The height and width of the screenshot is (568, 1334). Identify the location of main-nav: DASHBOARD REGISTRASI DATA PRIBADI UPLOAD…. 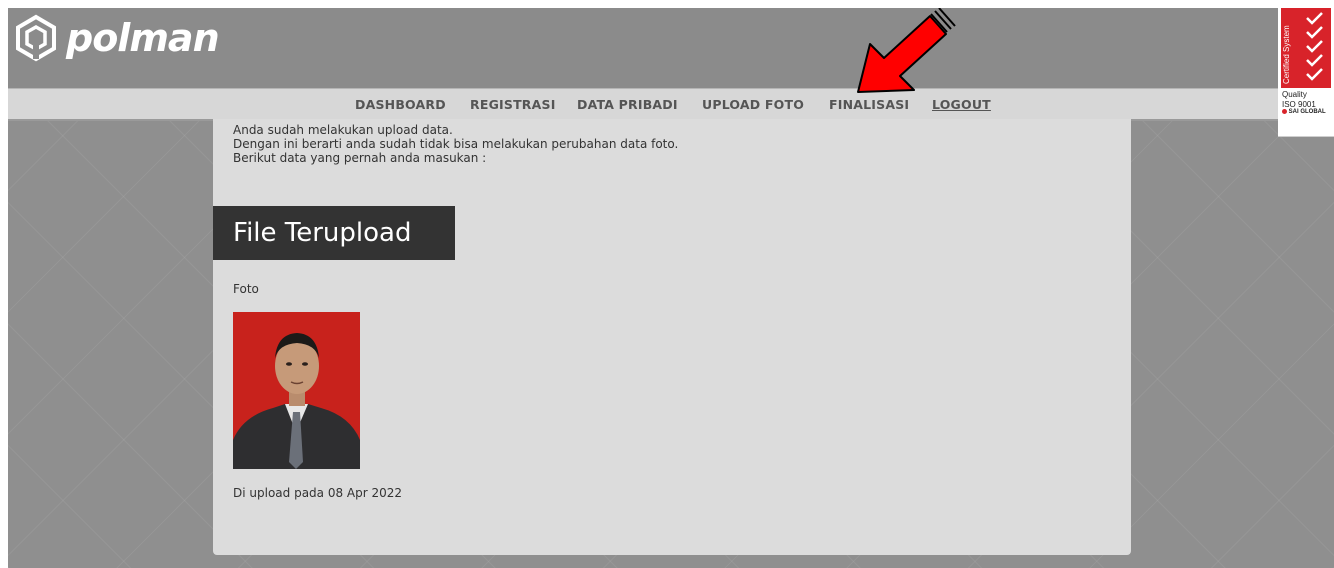
(671, 104).